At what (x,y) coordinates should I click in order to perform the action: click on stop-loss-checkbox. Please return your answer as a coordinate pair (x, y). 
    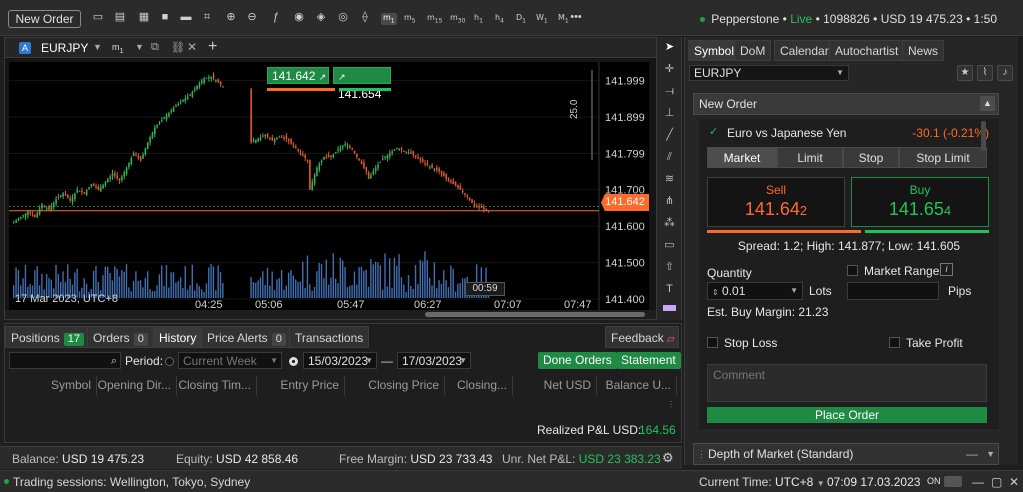
    Looking at the image, I should click on (712, 342).